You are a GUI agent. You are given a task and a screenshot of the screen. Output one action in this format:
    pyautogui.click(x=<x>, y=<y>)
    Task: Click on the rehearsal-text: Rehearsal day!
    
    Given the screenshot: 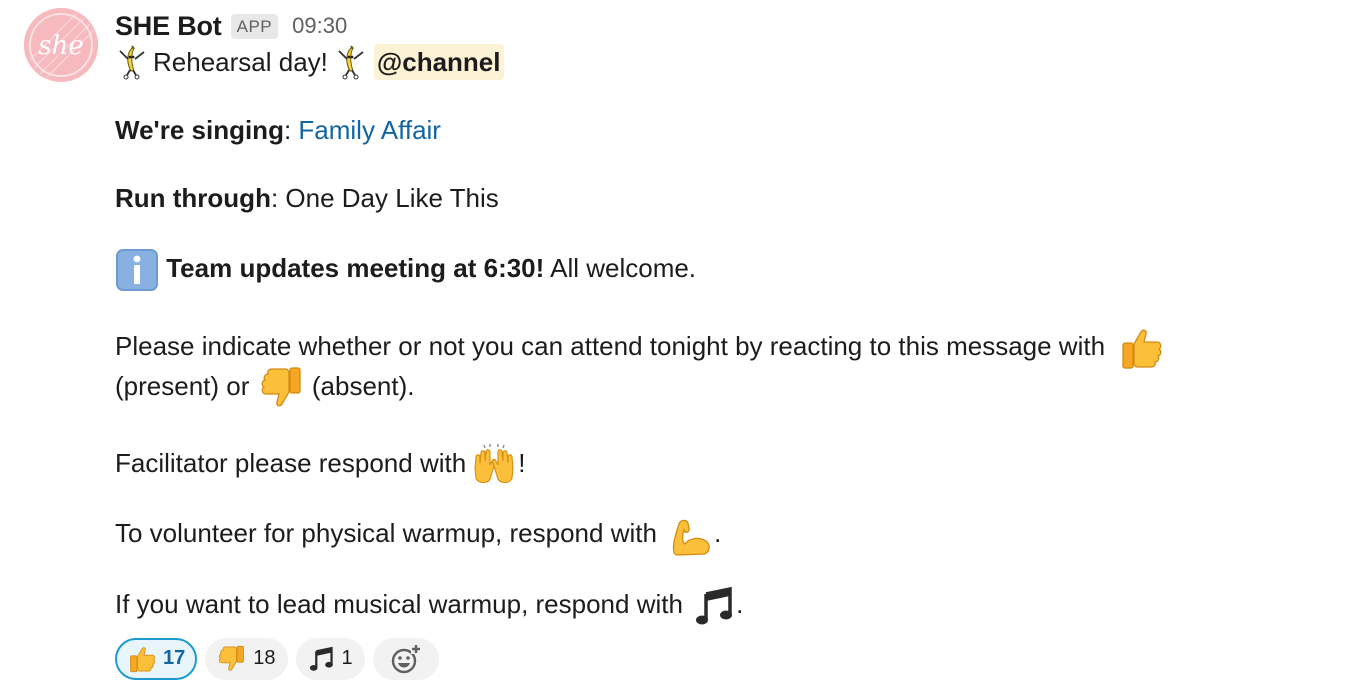 What is the action you would take?
    pyautogui.click(x=240, y=62)
    